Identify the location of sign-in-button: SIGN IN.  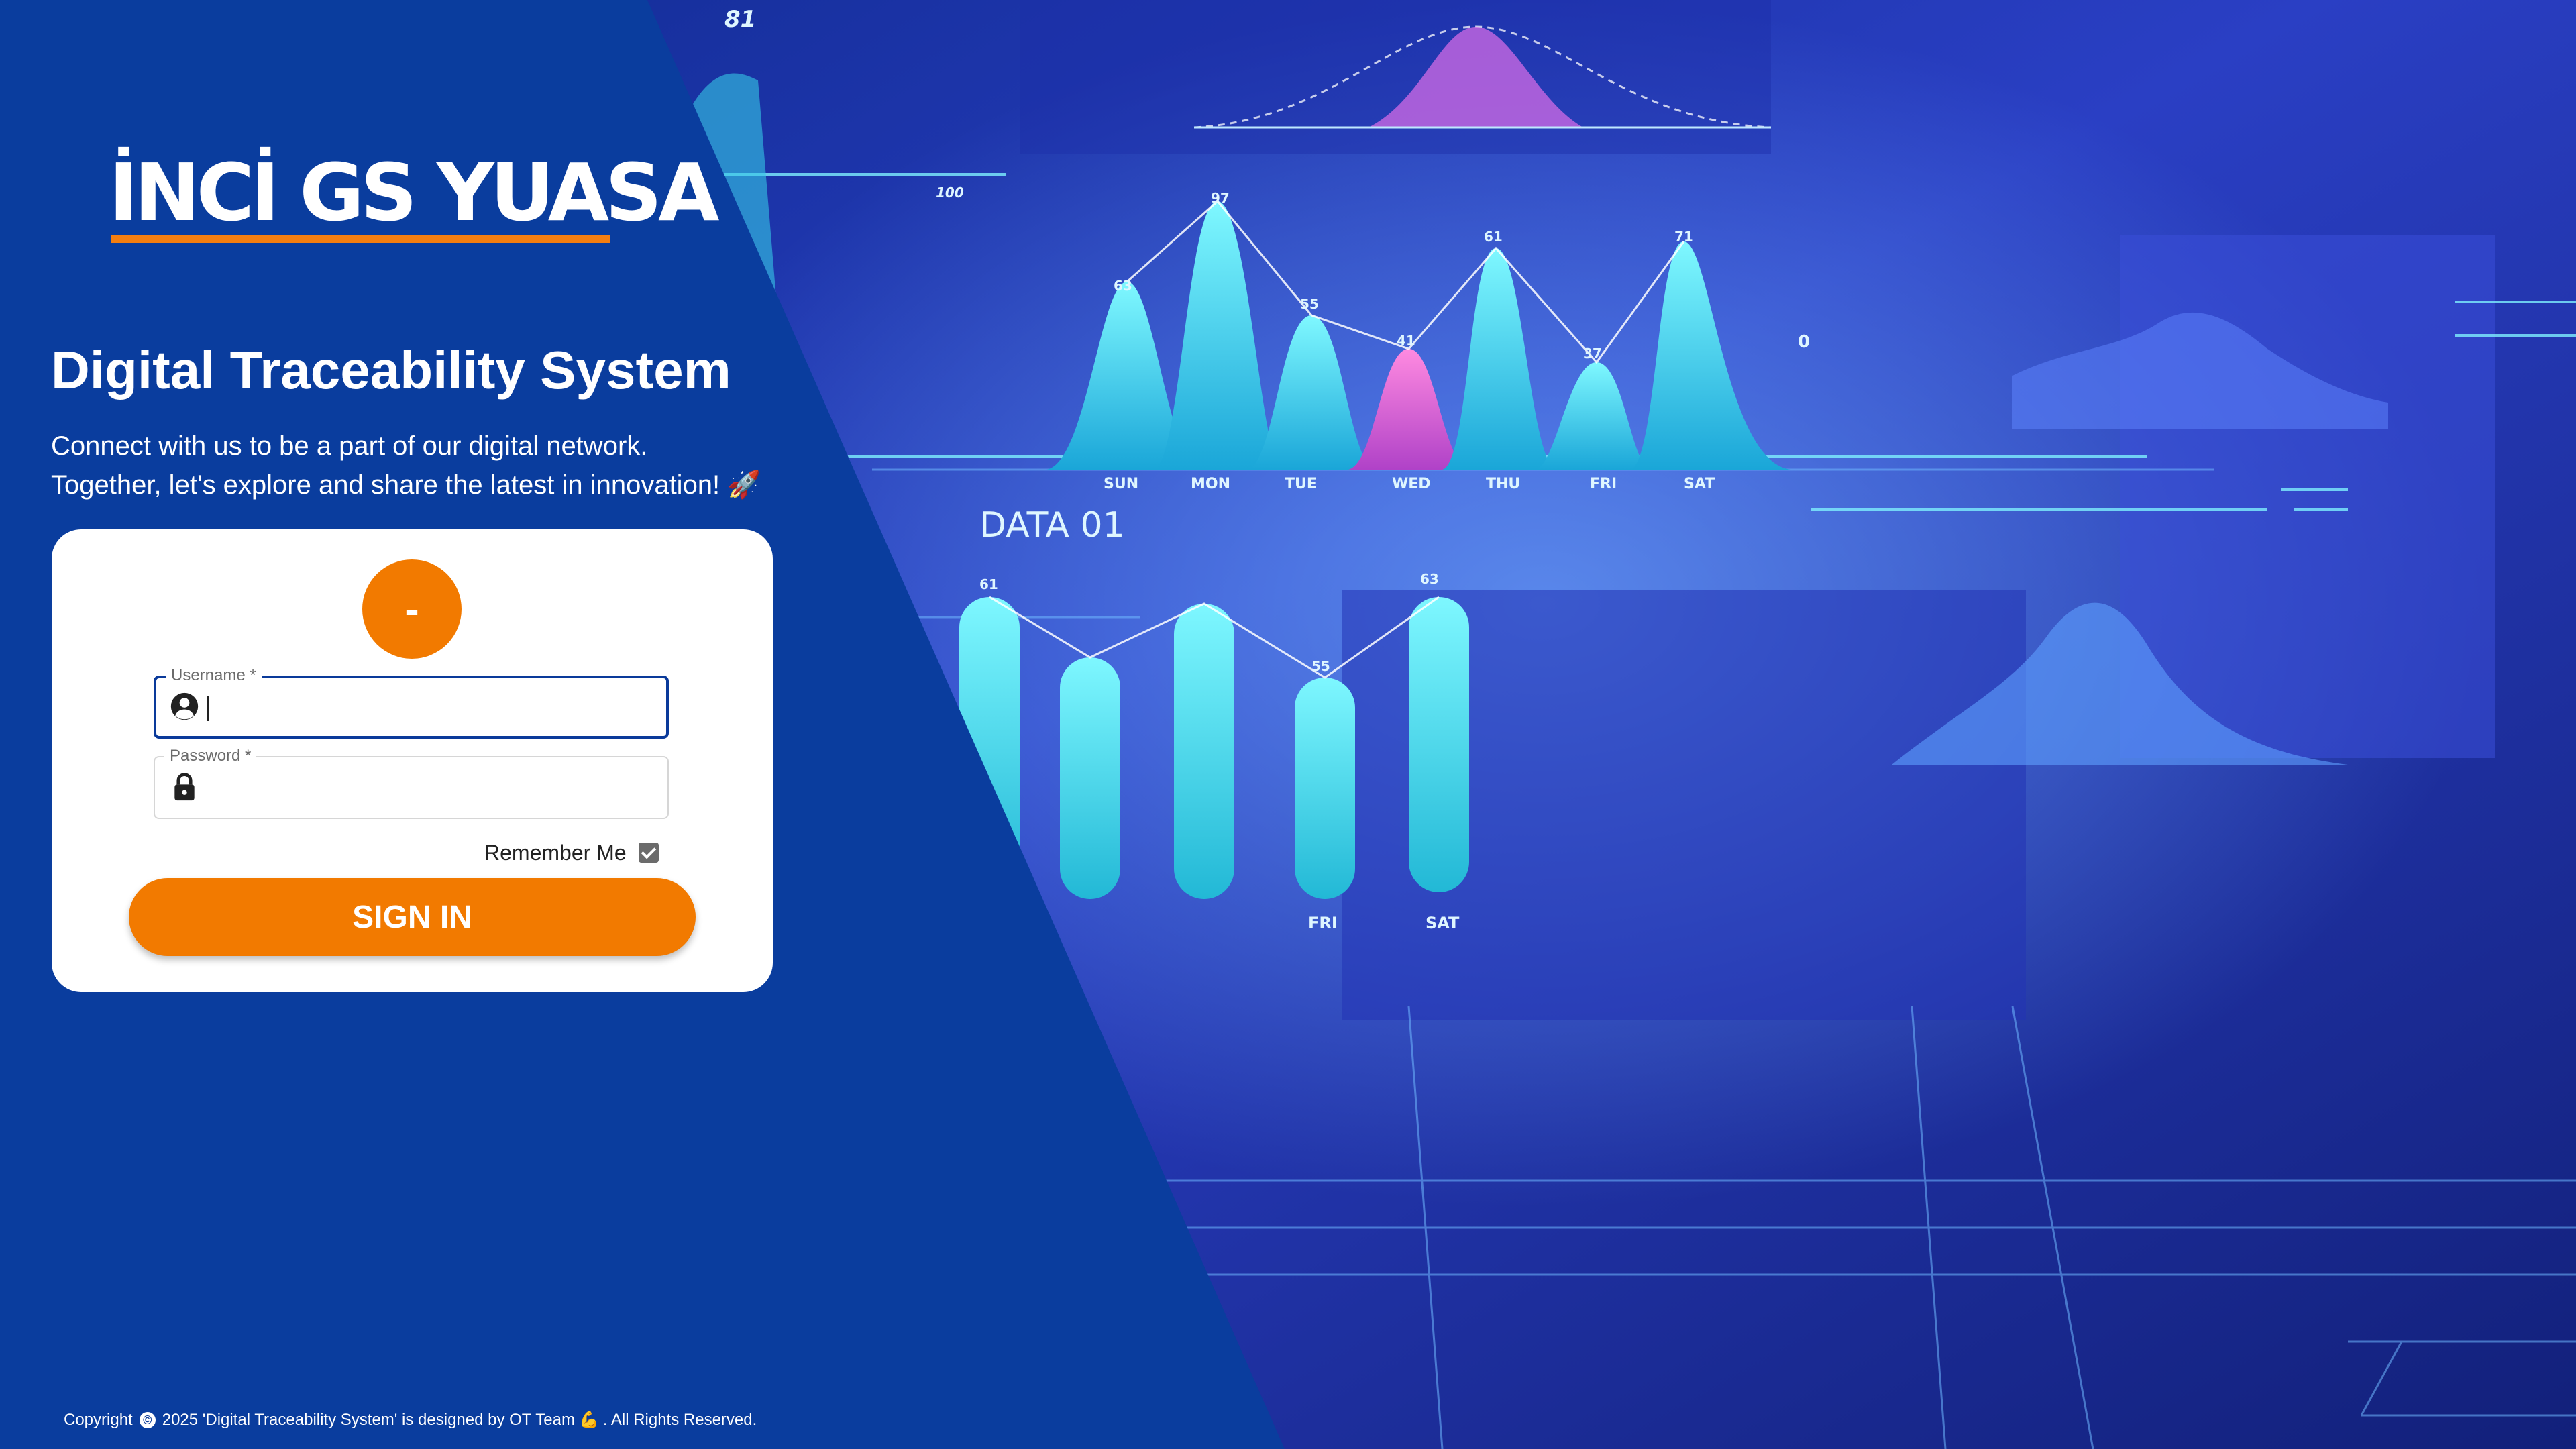
(412, 917).